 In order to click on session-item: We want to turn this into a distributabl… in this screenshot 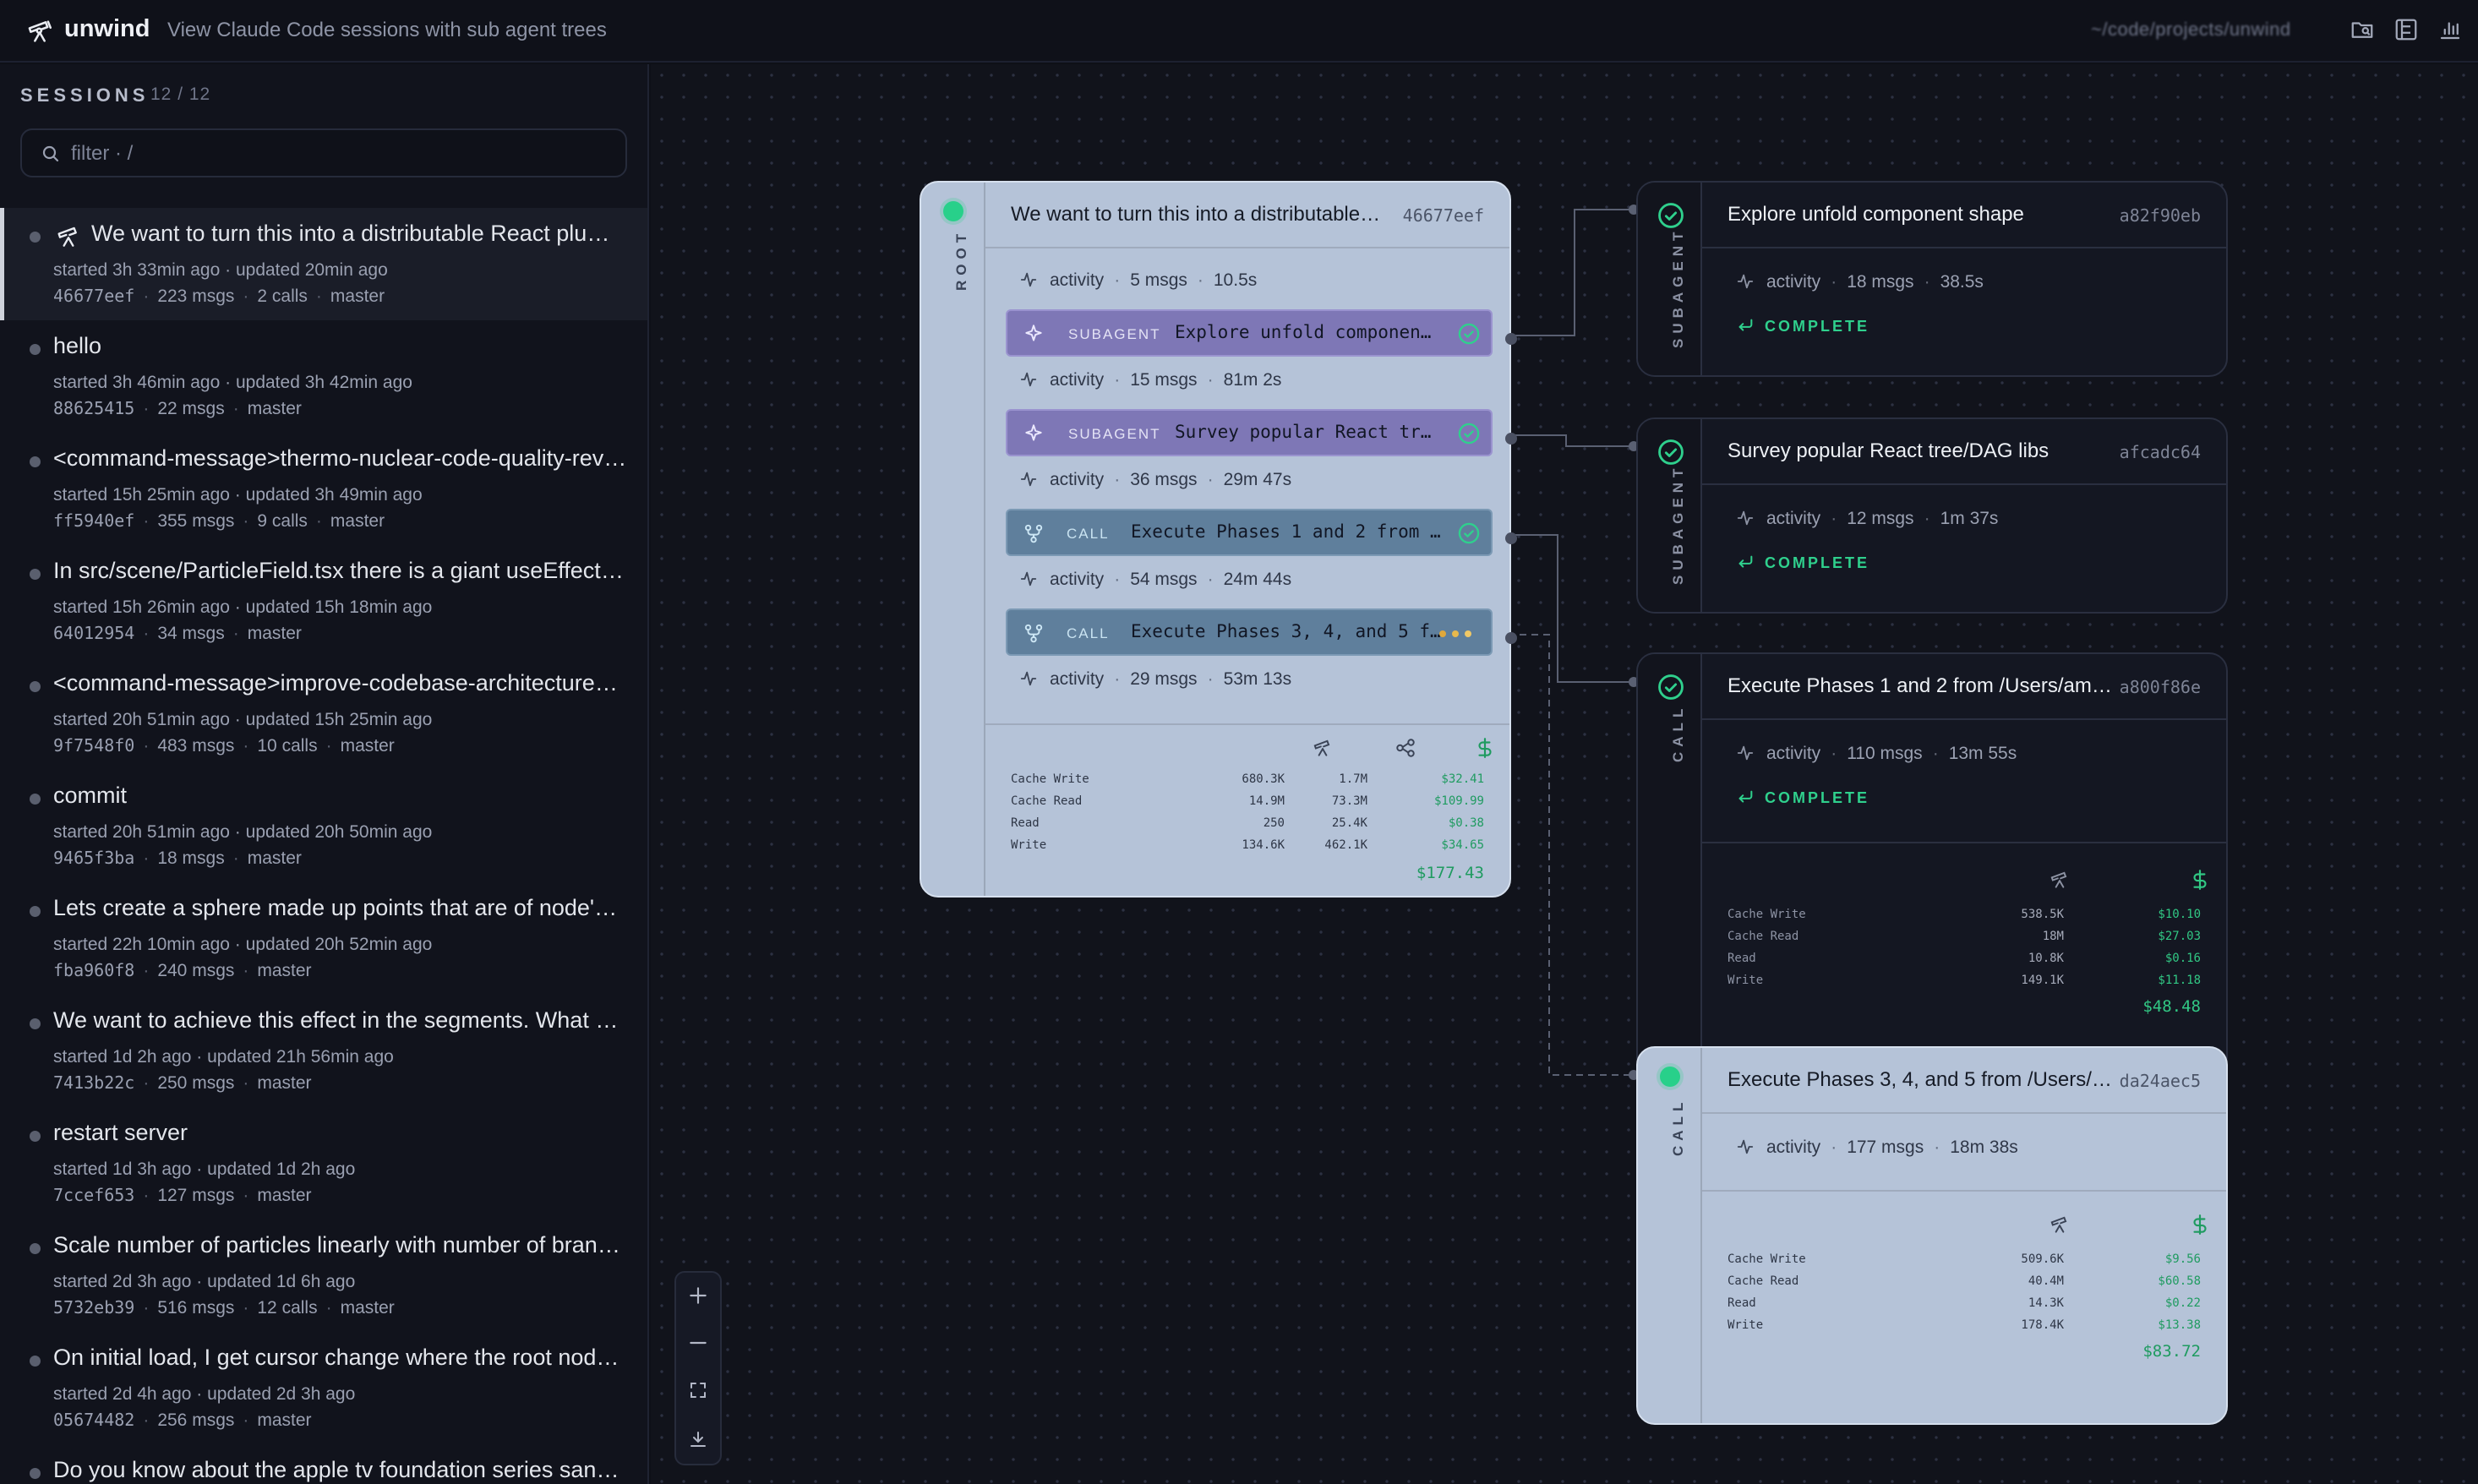, I will do `click(323, 264)`.